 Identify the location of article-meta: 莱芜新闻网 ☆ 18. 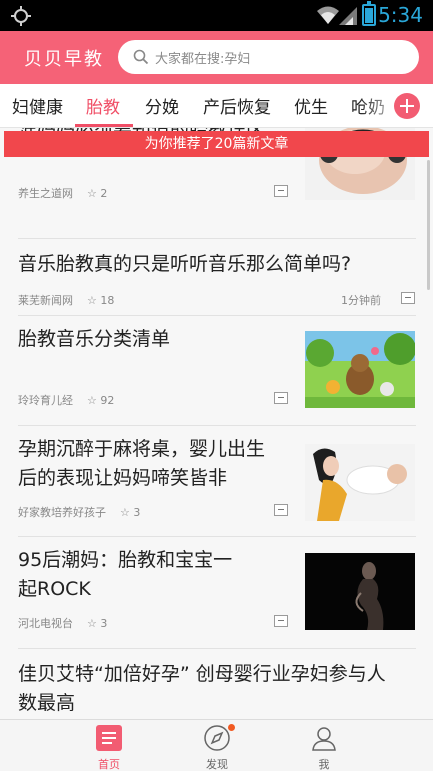
(66, 300).